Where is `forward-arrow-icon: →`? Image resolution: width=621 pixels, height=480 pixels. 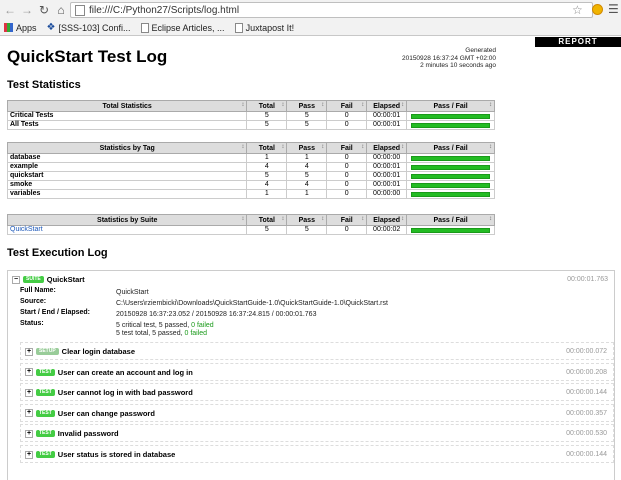
forward-arrow-icon: → is located at coordinates (27, 10).